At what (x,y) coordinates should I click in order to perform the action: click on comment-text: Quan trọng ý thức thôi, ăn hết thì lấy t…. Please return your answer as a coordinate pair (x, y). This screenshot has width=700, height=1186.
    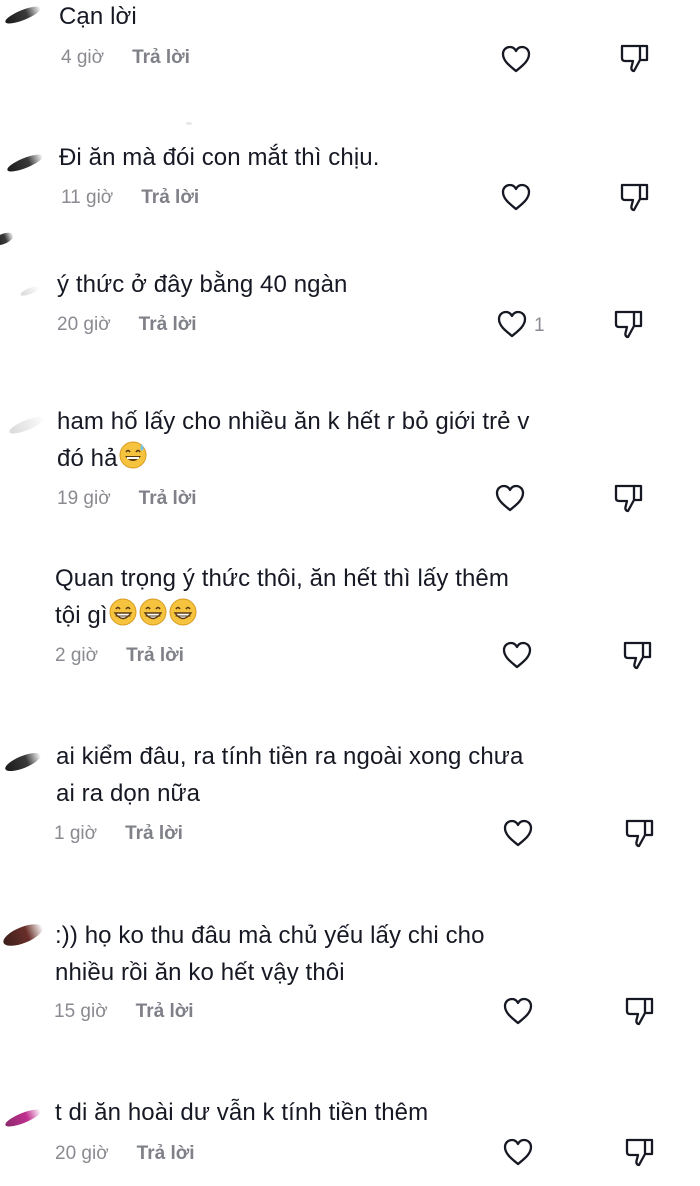
    Looking at the image, I should click on (335, 597).